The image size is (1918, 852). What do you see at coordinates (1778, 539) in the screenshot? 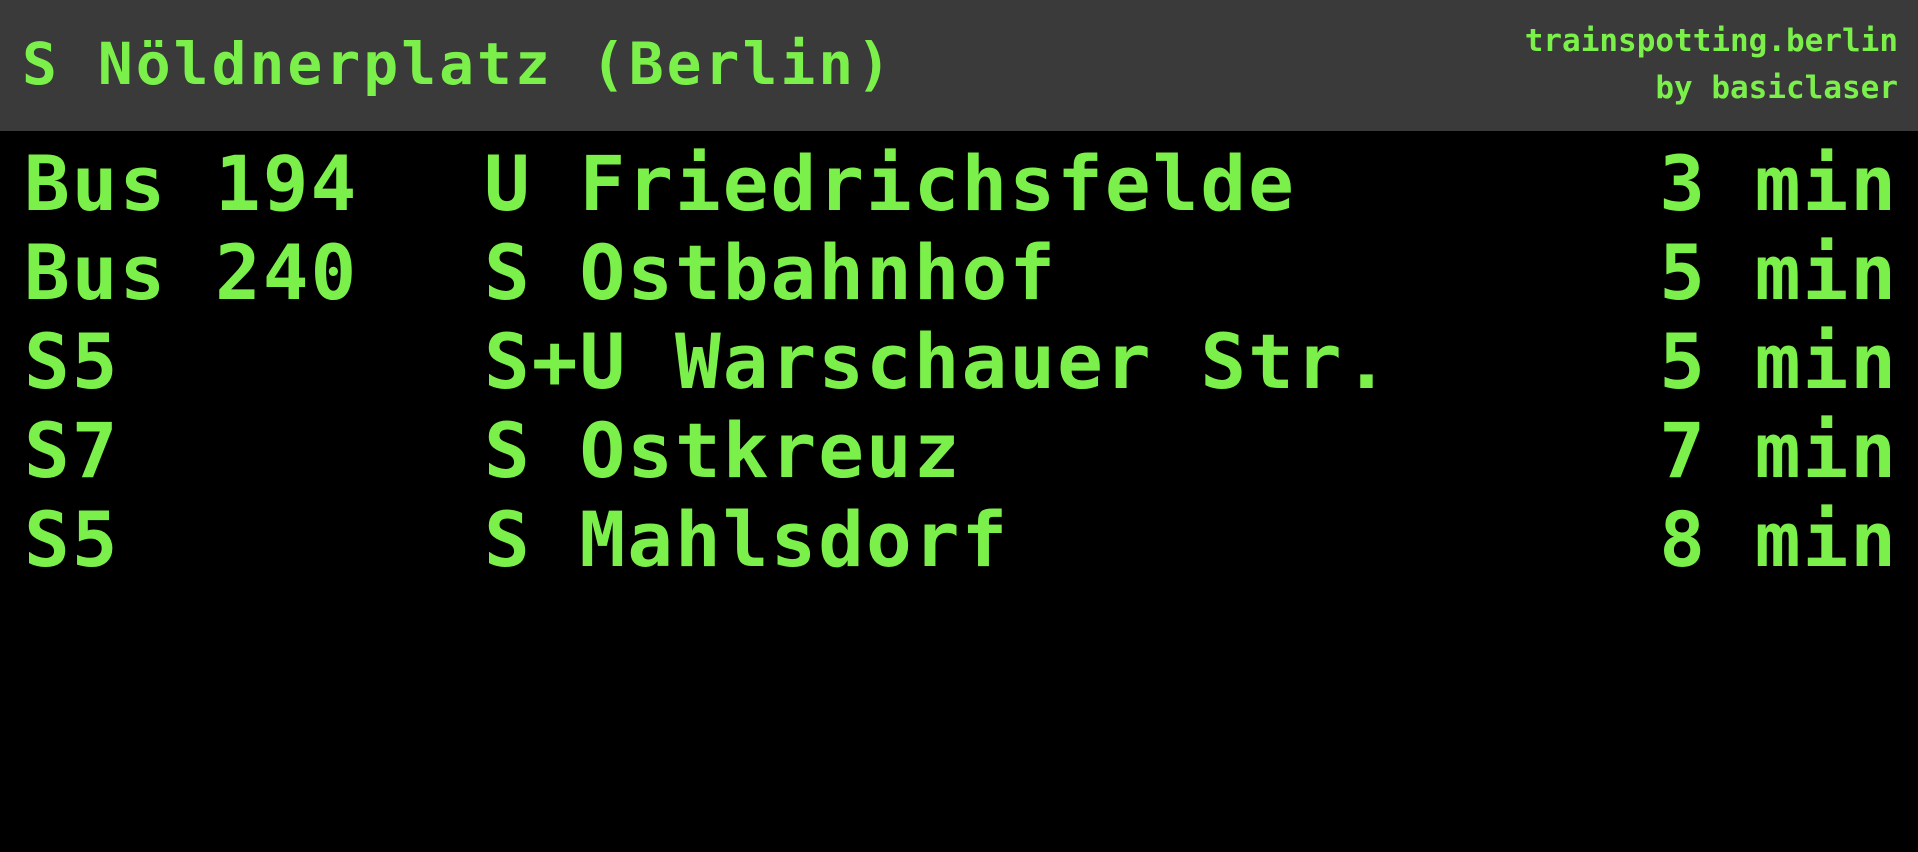
I see `departure-time: 8 min` at bounding box center [1778, 539].